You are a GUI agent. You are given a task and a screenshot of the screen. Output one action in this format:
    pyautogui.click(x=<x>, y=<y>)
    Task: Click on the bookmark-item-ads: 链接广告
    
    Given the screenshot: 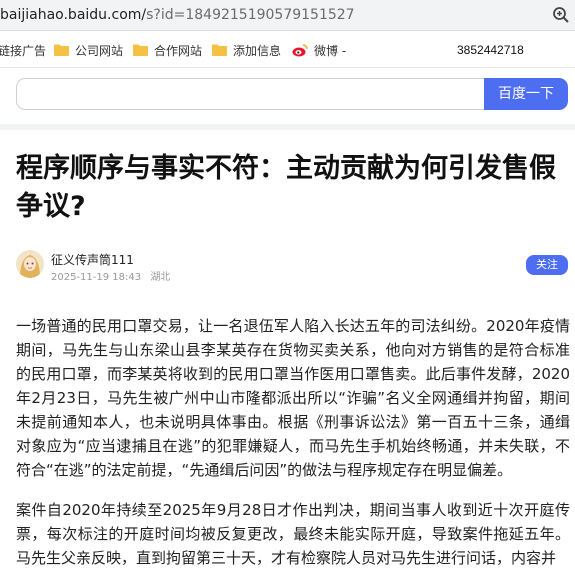 What is the action you would take?
    pyautogui.click(x=23, y=50)
    